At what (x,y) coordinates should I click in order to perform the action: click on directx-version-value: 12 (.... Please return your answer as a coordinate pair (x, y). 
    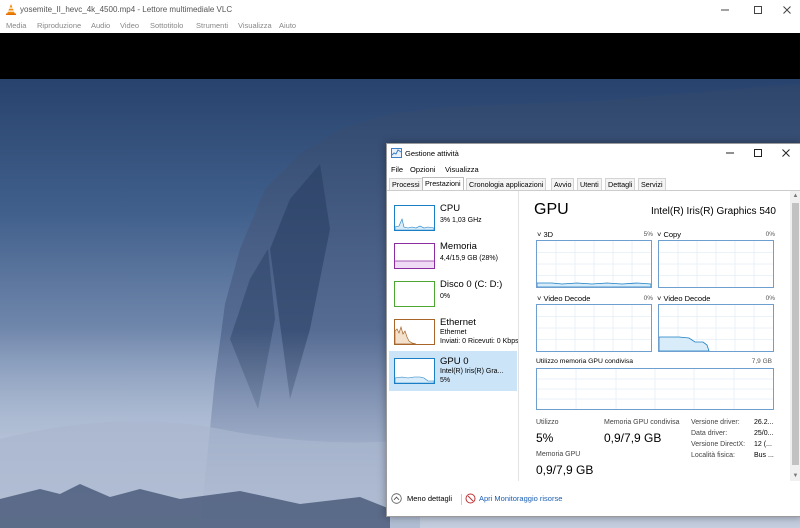
    Looking at the image, I should click on (763, 444).